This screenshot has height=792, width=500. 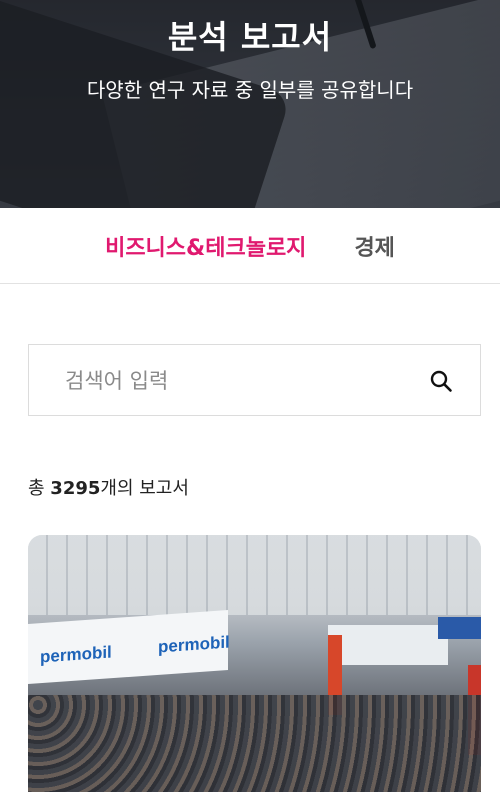 I want to click on report-count: 총 3295개의 보고서, so click(x=108, y=487).